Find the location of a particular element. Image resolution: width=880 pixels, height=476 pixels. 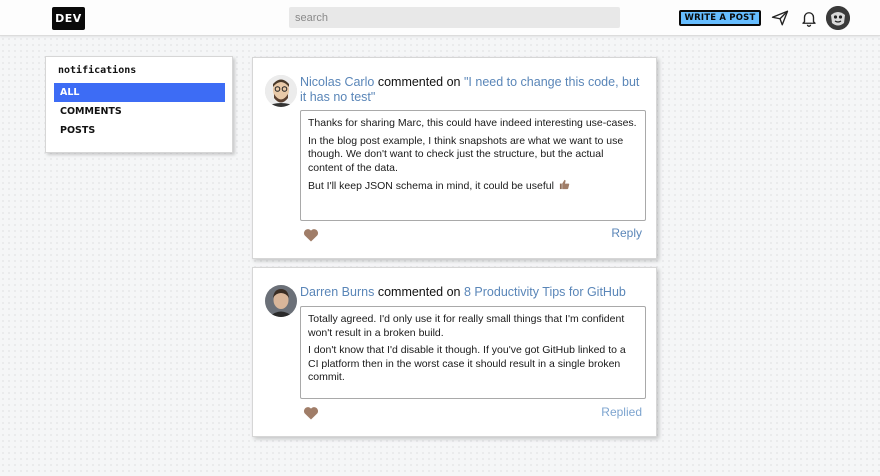

thumbs-up-icon is located at coordinates (564, 184).